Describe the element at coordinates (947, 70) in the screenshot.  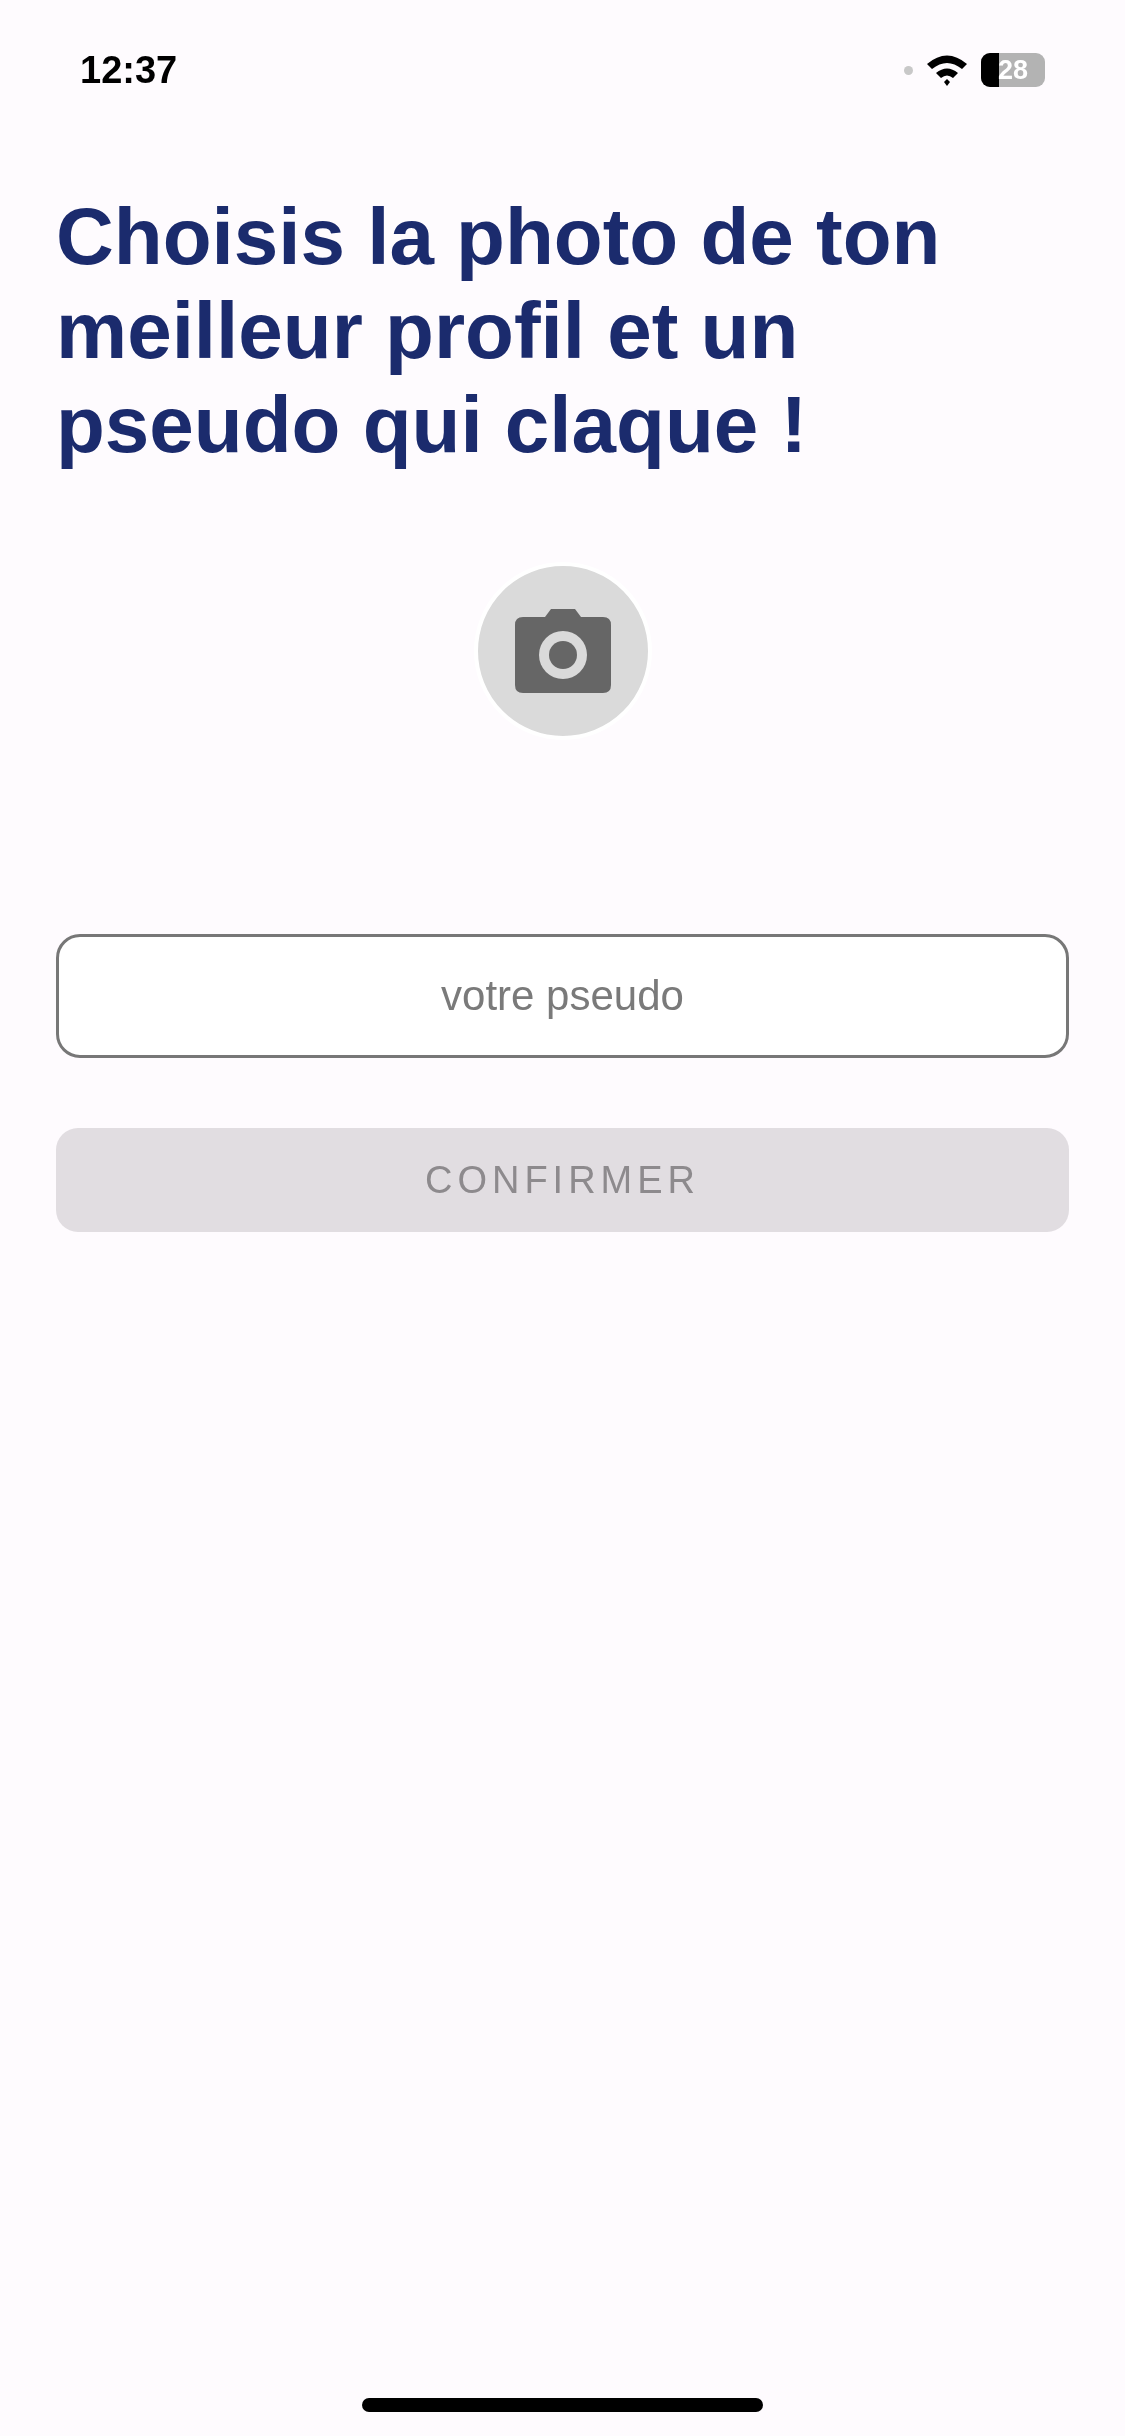
I see `wifi-icon` at that location.